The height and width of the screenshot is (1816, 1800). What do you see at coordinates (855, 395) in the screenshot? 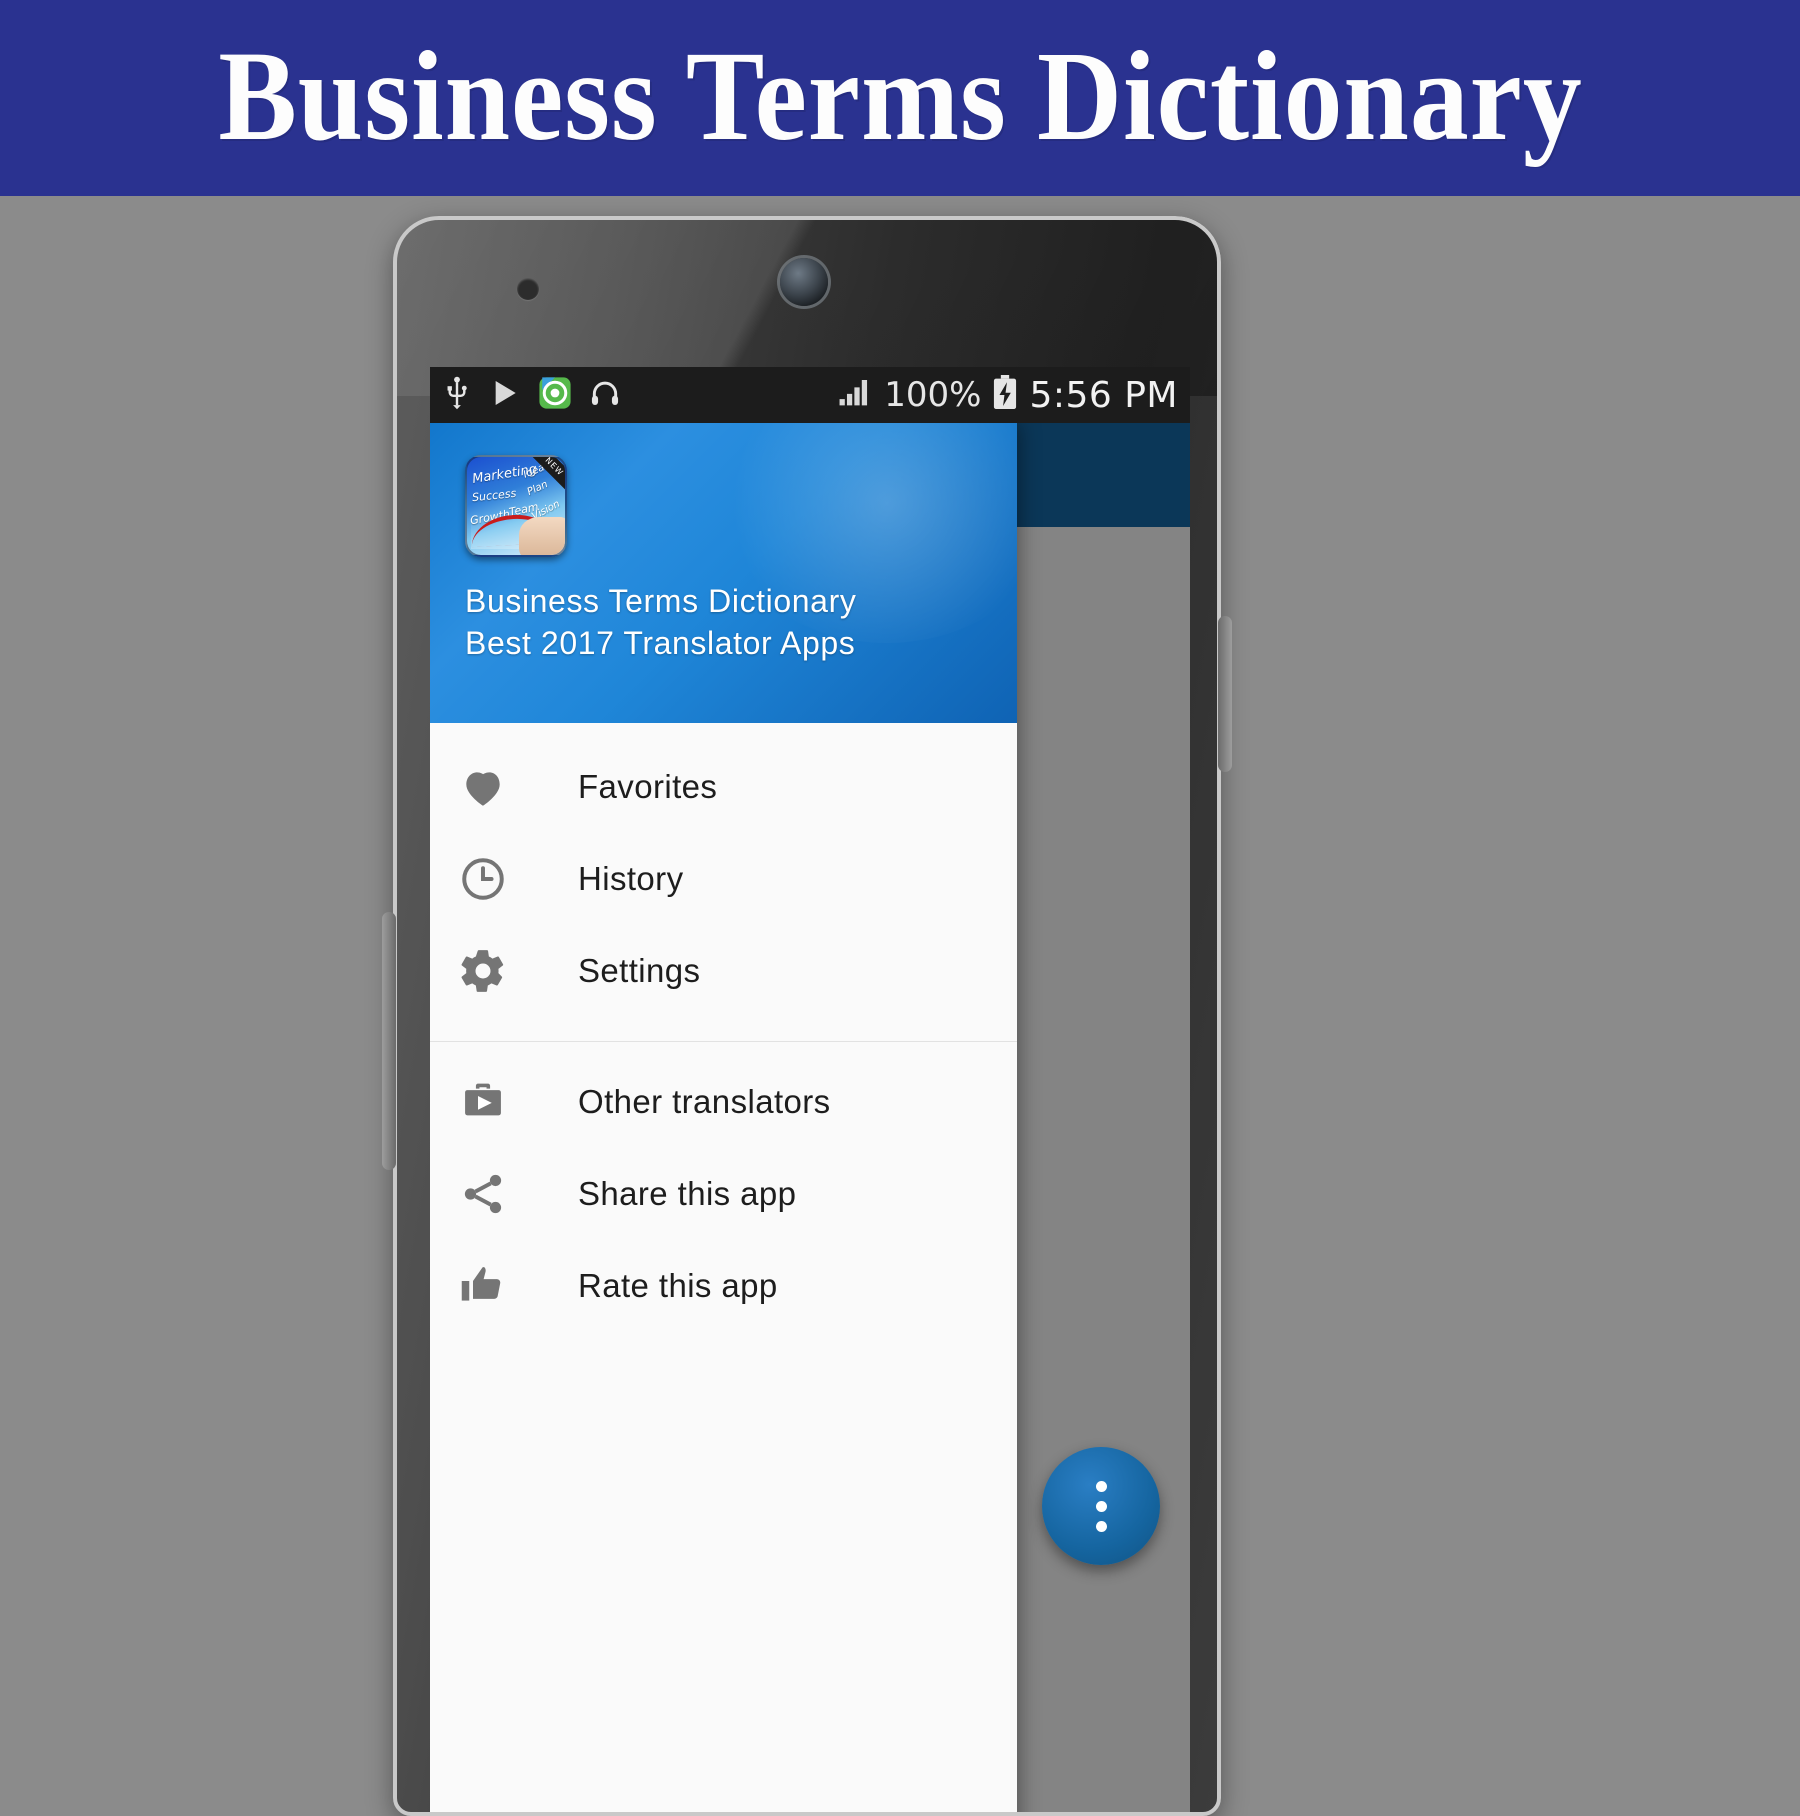
I see `signal-bars-icon` at bounding box center [855, 395].